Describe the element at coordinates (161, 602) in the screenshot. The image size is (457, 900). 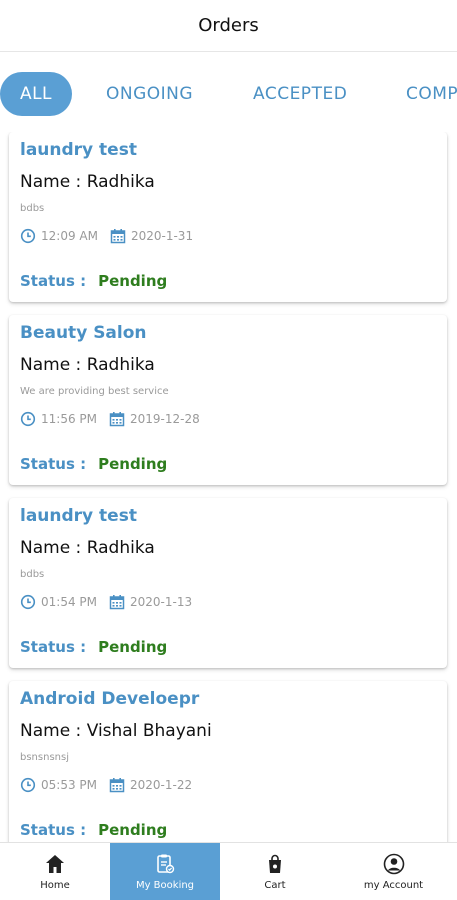
I see `order-date: 2020-1-13` at that location.